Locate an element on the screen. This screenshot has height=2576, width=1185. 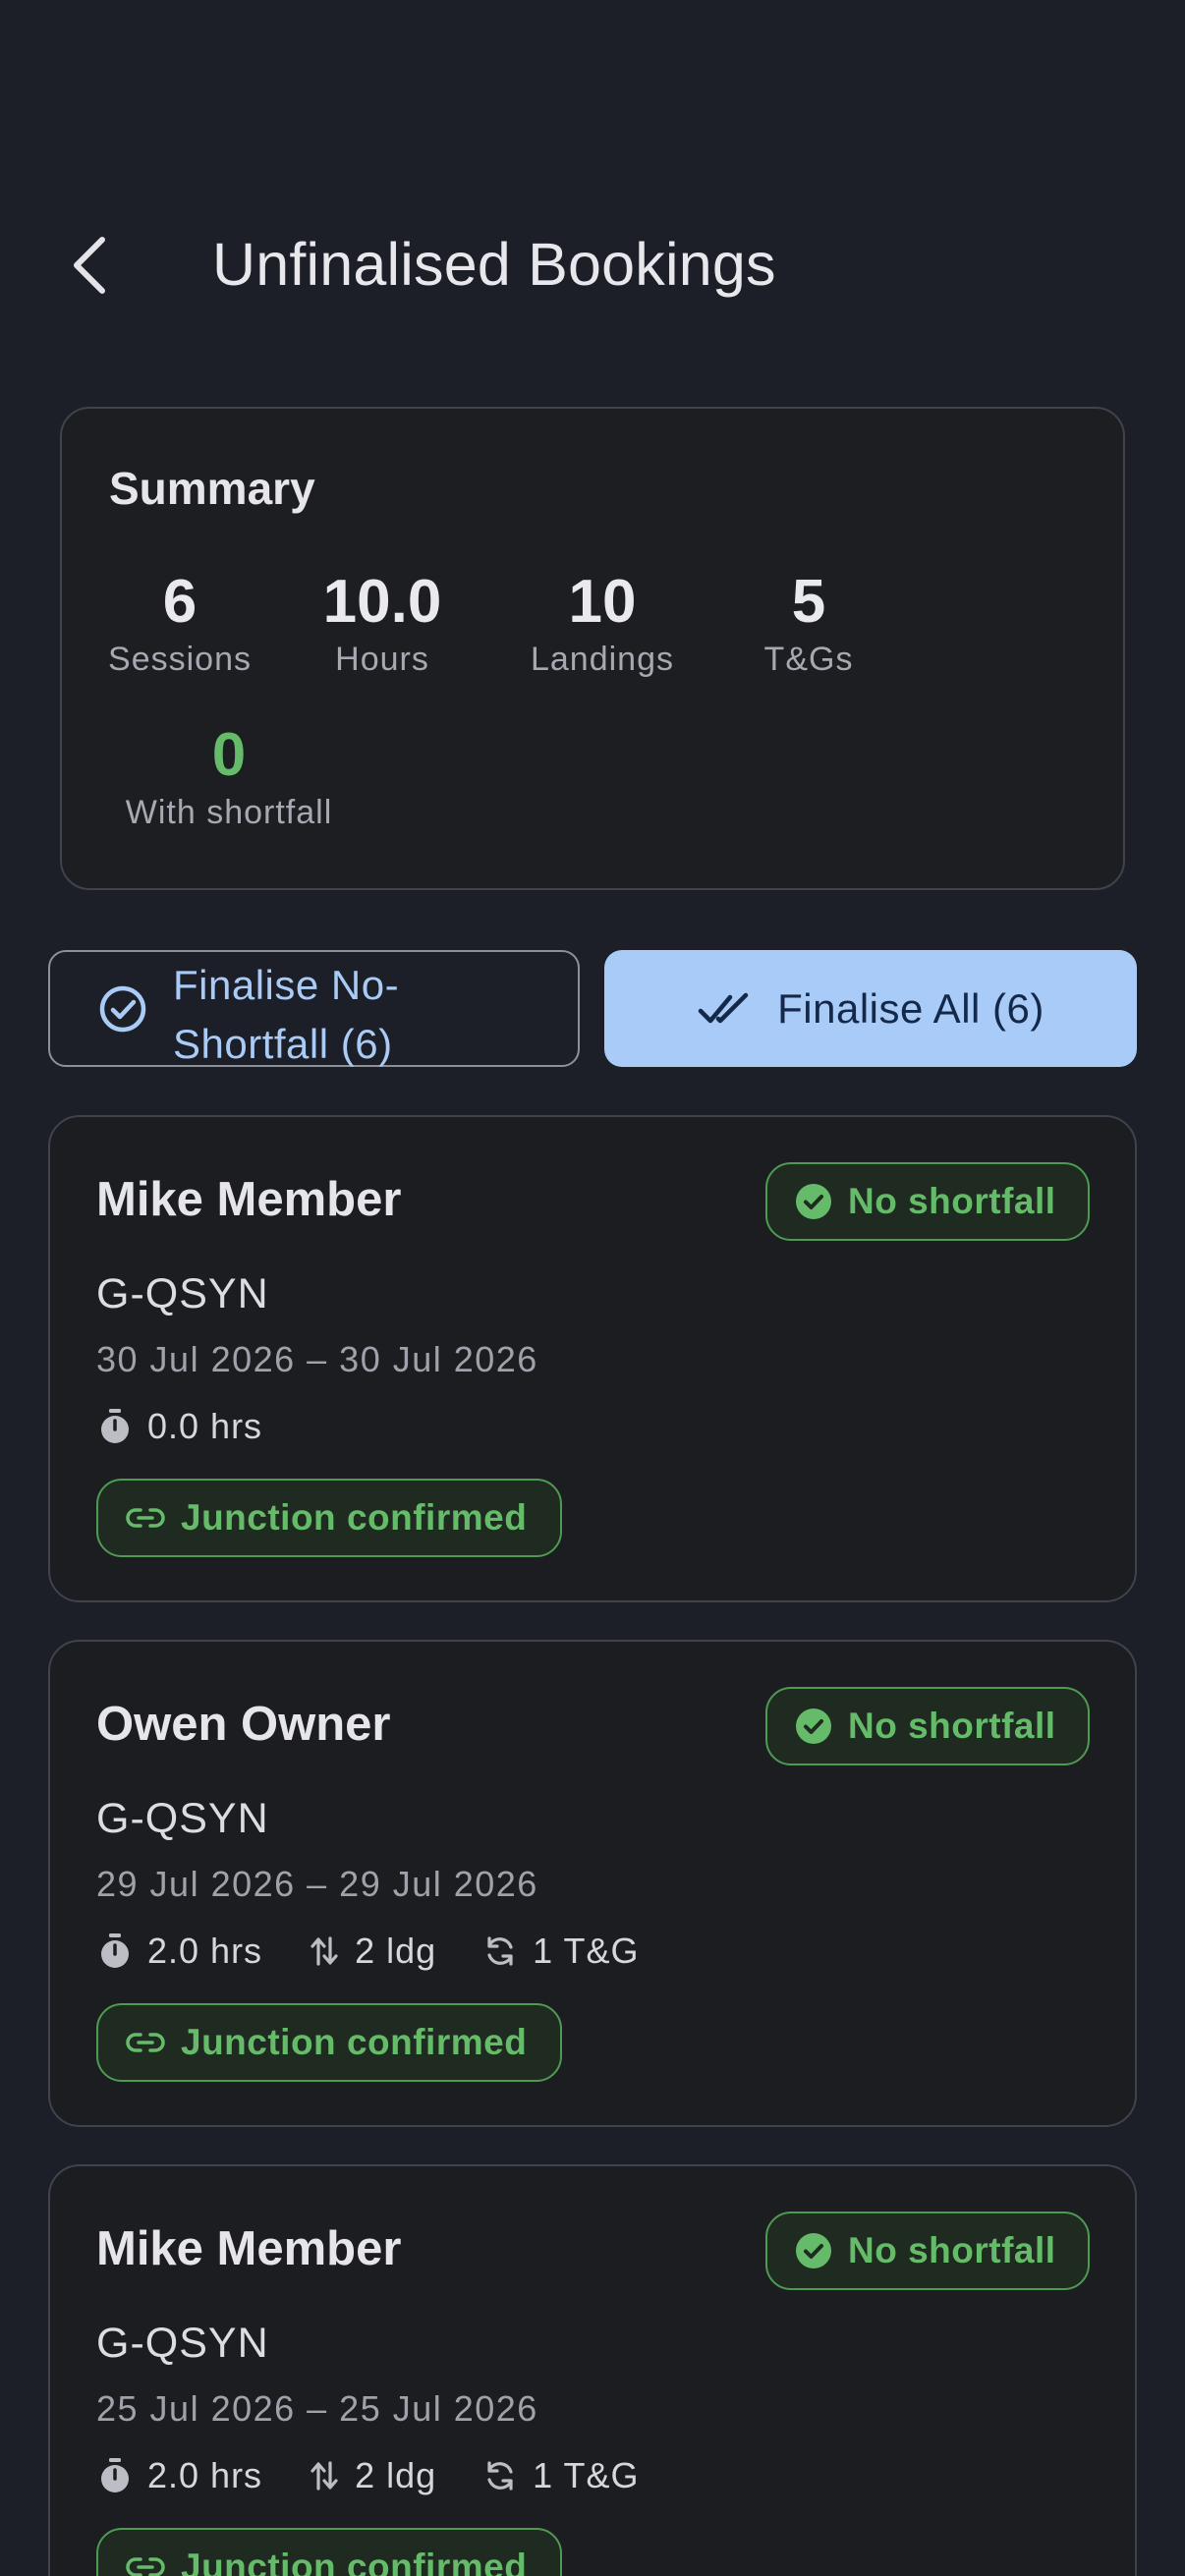
hours-value: 0.0 hrs is located at coordinates (205, 1426).